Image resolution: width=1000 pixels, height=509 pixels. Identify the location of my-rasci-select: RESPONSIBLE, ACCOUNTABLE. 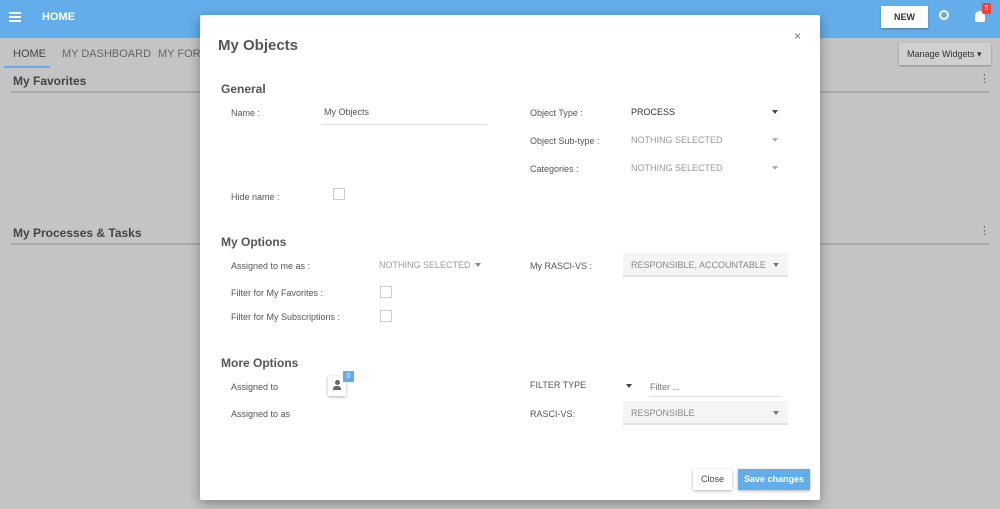
(705, 265).